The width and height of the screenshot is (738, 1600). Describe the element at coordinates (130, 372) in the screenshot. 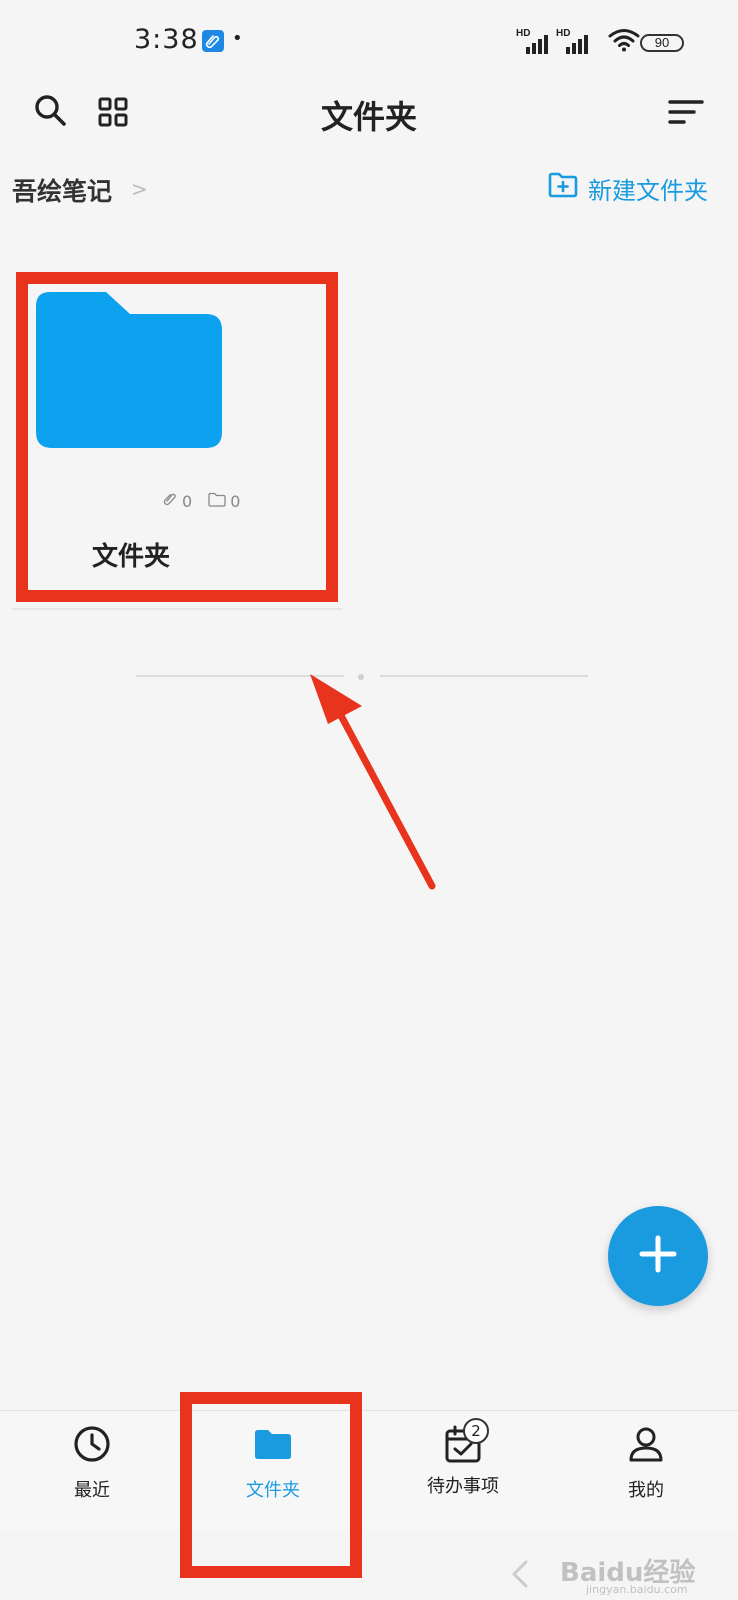

I see `folder-icon` at that location.